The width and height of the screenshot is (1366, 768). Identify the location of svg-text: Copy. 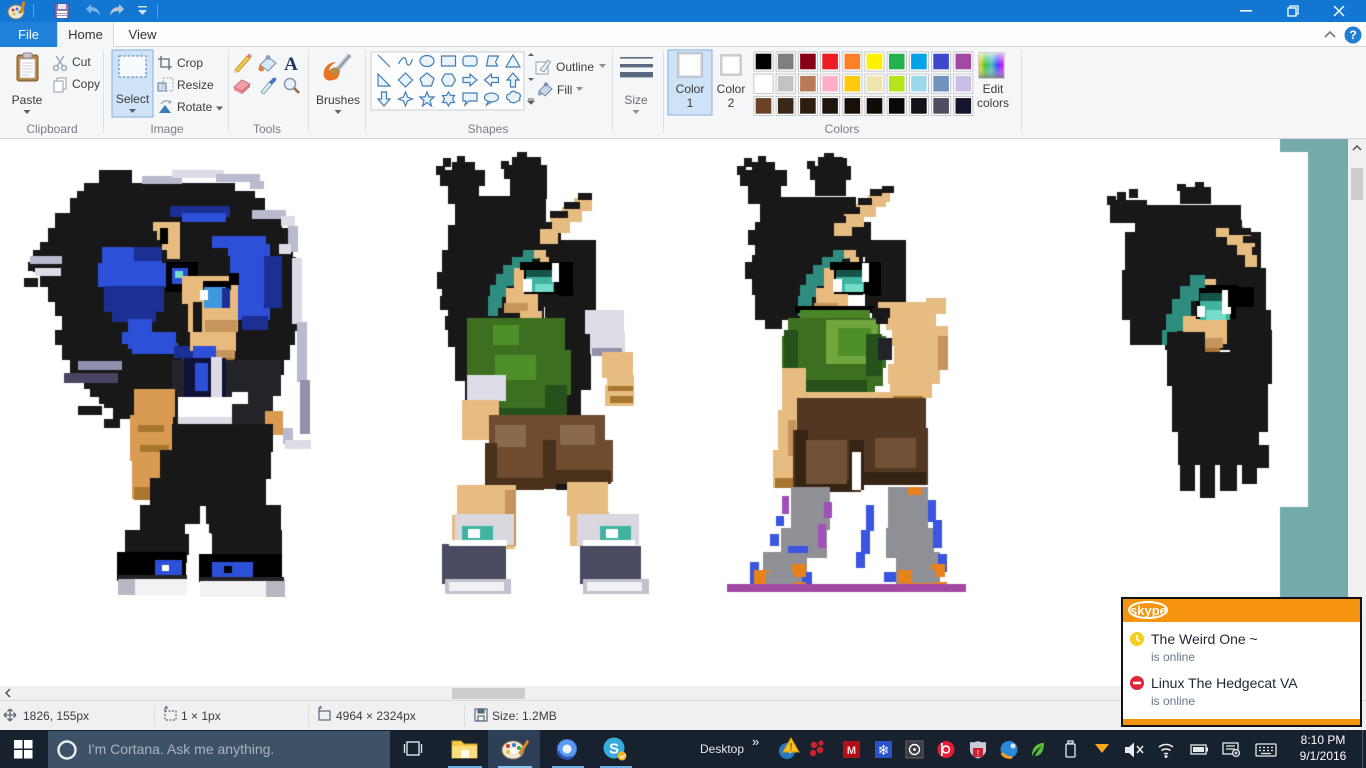
(86, 84).